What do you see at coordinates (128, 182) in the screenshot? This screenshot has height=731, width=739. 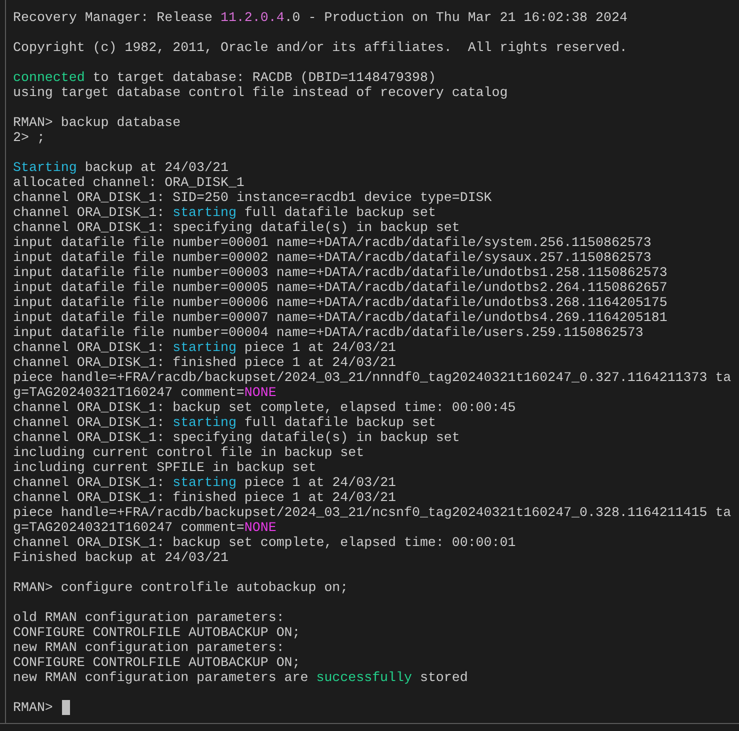 I see `terminal-line: allocated channel: ORA_DISK_1` at bounding box center [128, 182].